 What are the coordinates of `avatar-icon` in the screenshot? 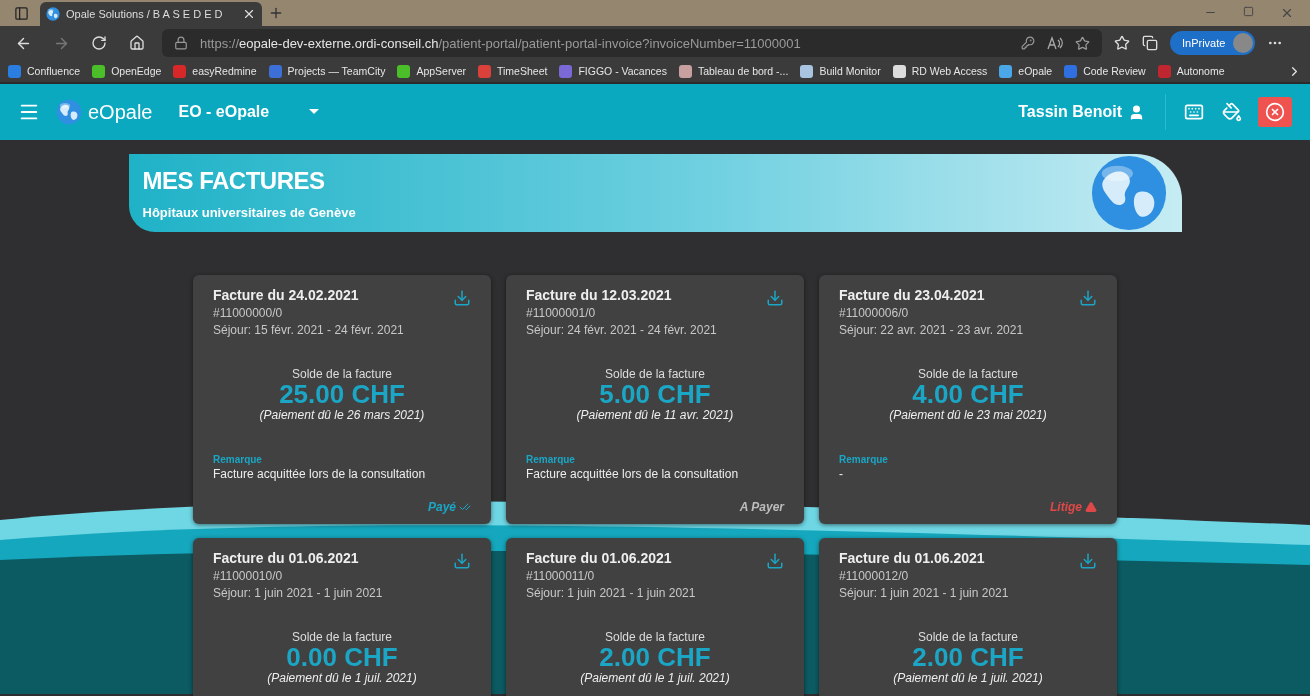 It's located at (1243, 43).